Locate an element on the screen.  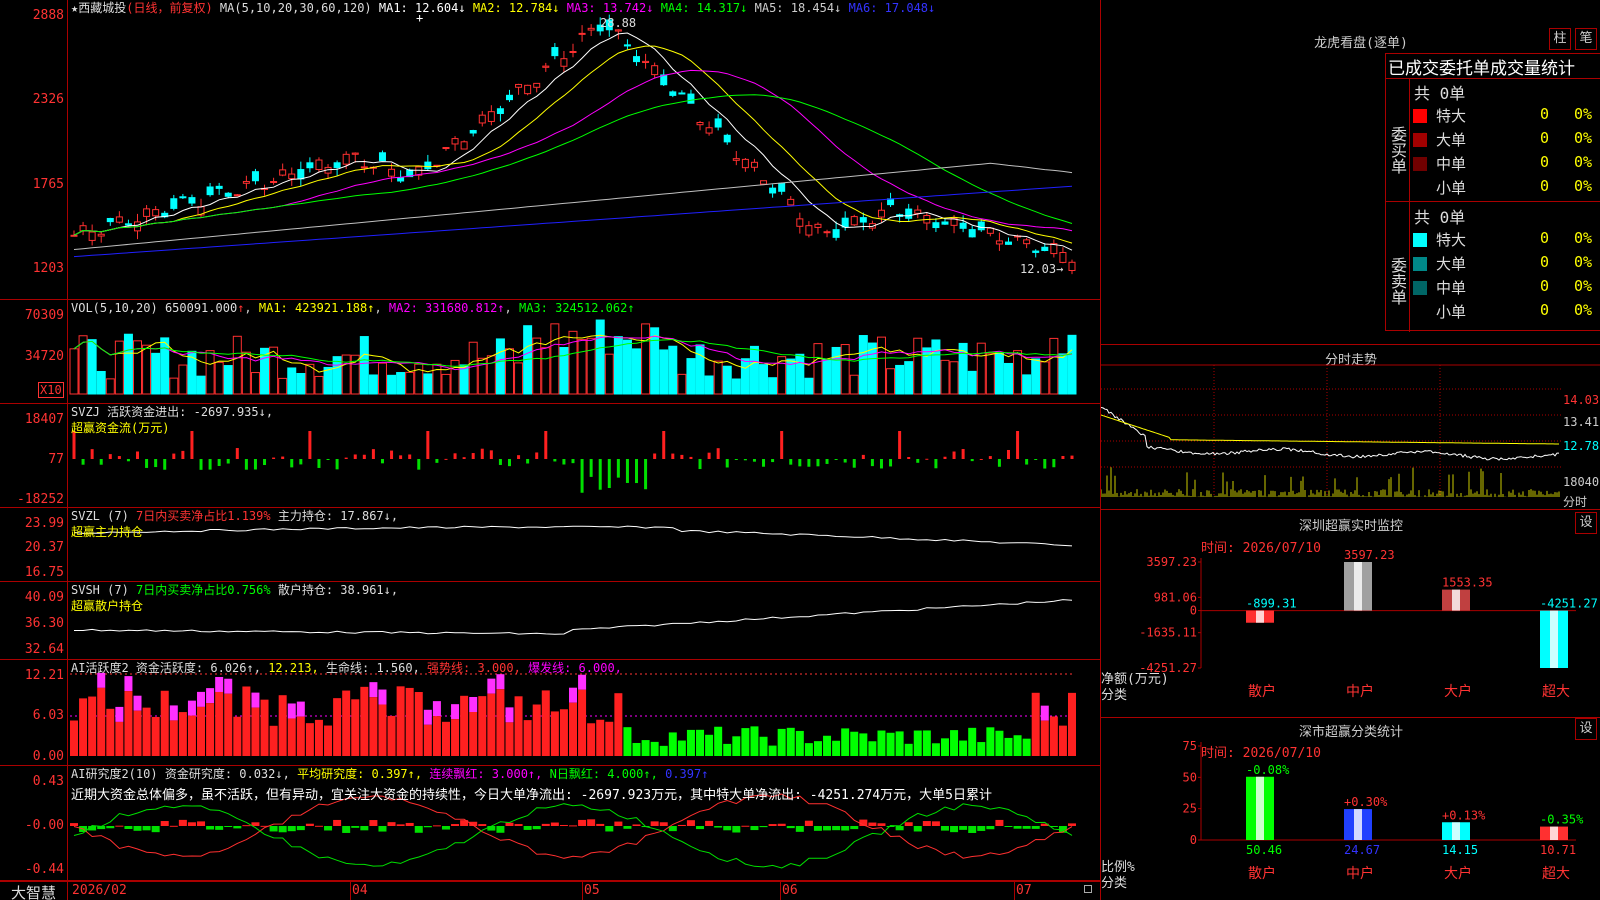
intraday-chart is located at coordinates (1350, 427).